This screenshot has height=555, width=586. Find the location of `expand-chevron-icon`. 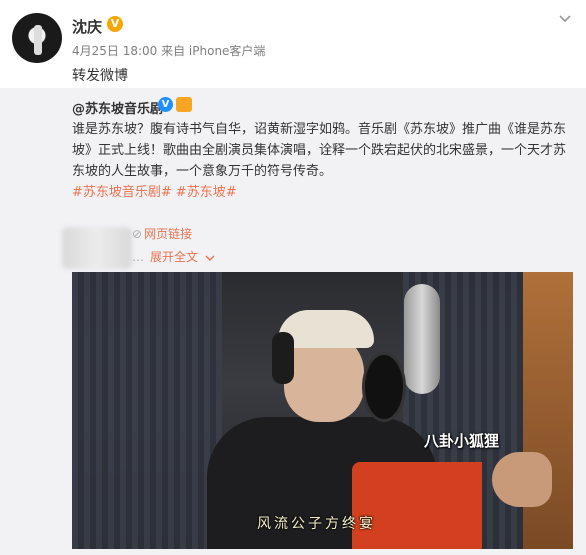

expand-chevron-icon is located at coordinates (210, 258).